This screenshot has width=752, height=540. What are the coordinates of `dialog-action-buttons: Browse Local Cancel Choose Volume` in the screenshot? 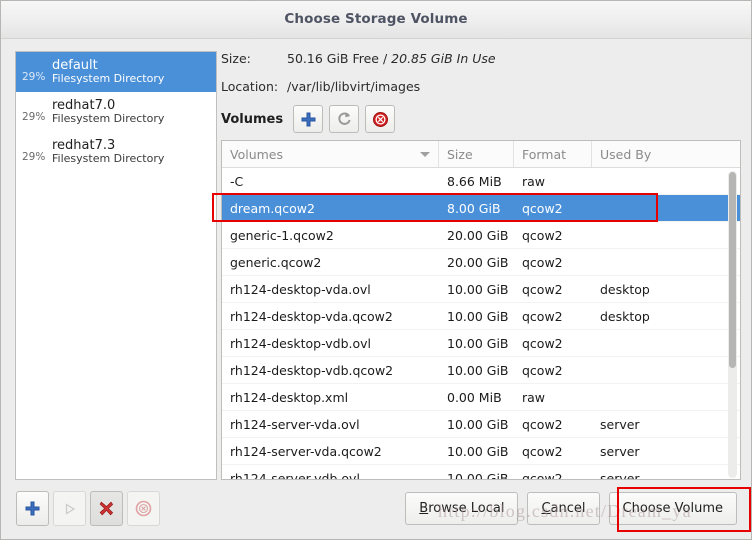 It's located at (566, 508).